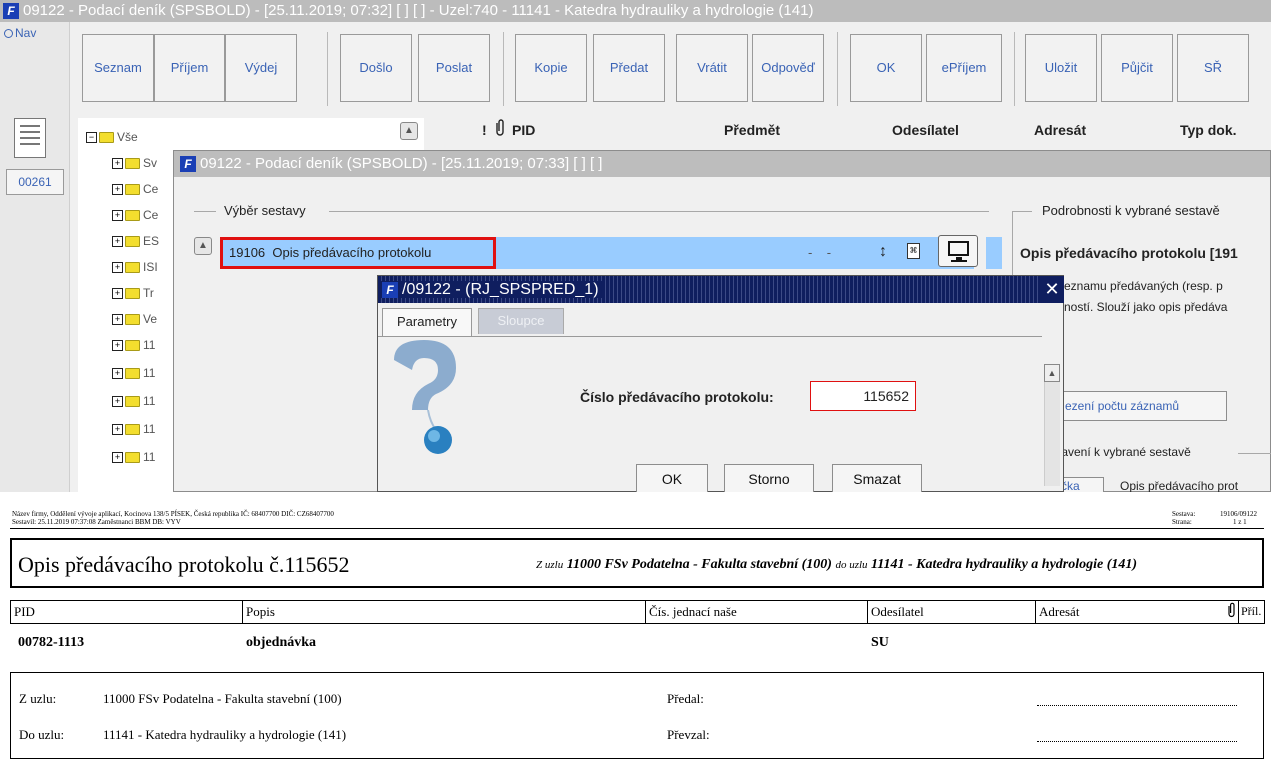 The width and height of the screenshot is (1271, 767). Describe the element at coordinates (1059, 611) in the screenshot. I see `report-header-adresat: Adresát` at that location.